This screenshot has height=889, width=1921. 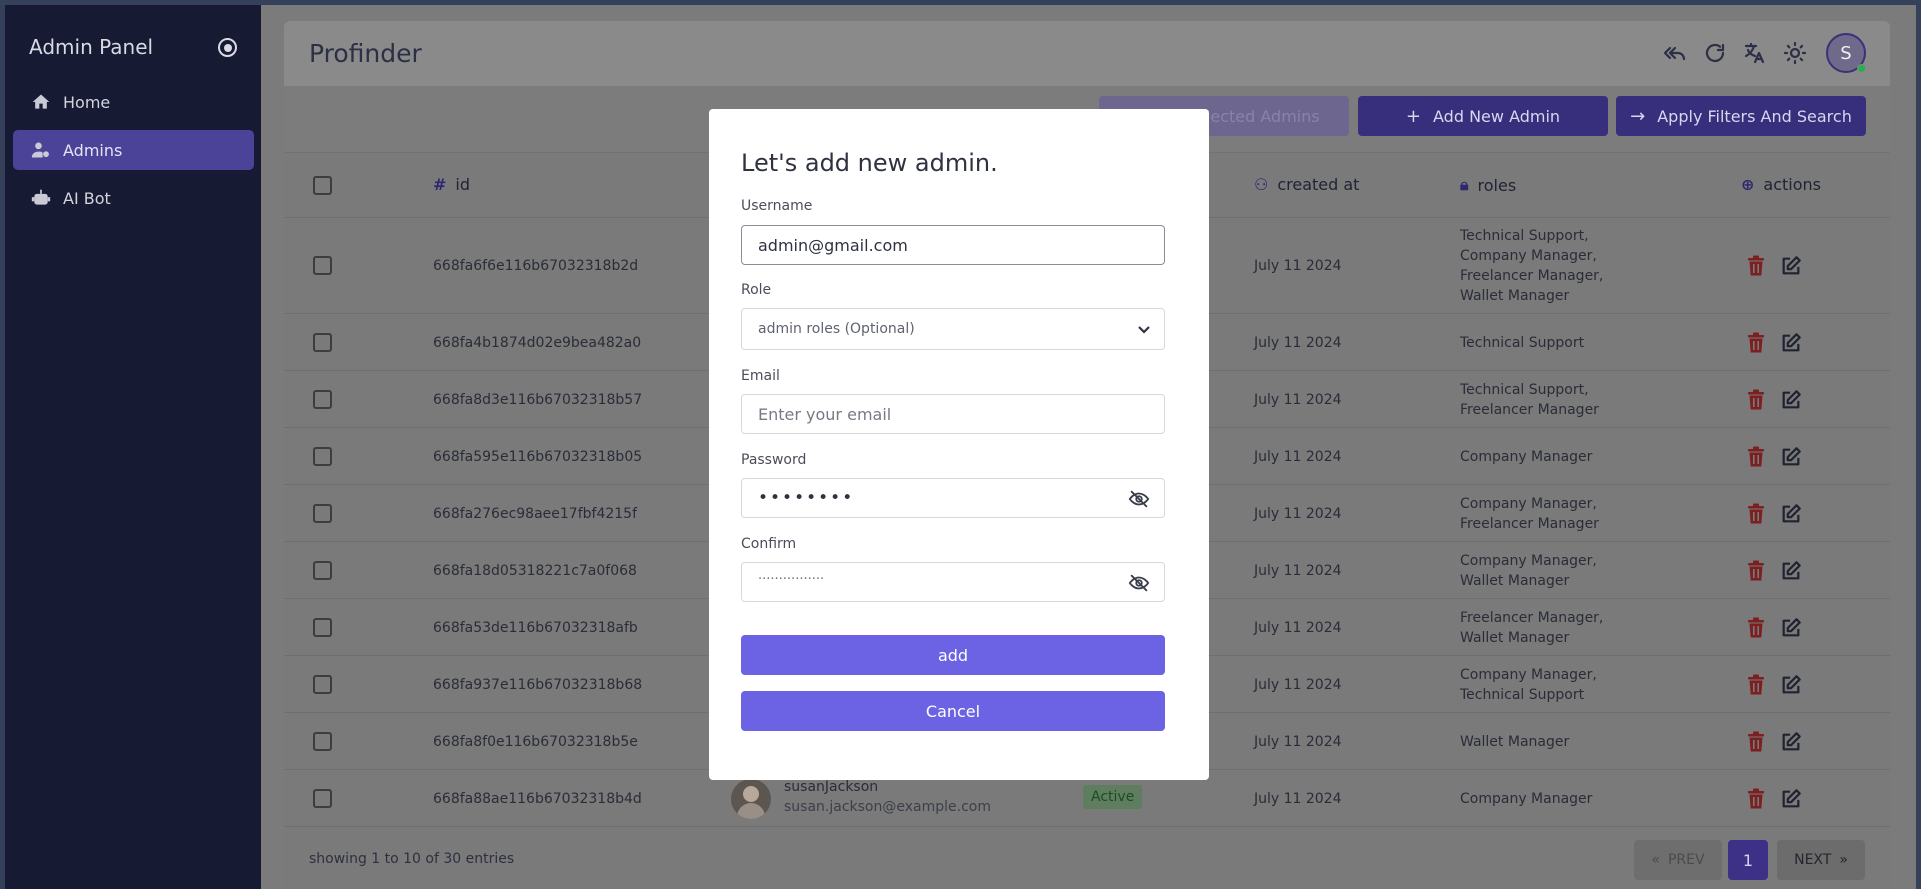 I want to click on sun-icon, so click(x=1795, y=53).